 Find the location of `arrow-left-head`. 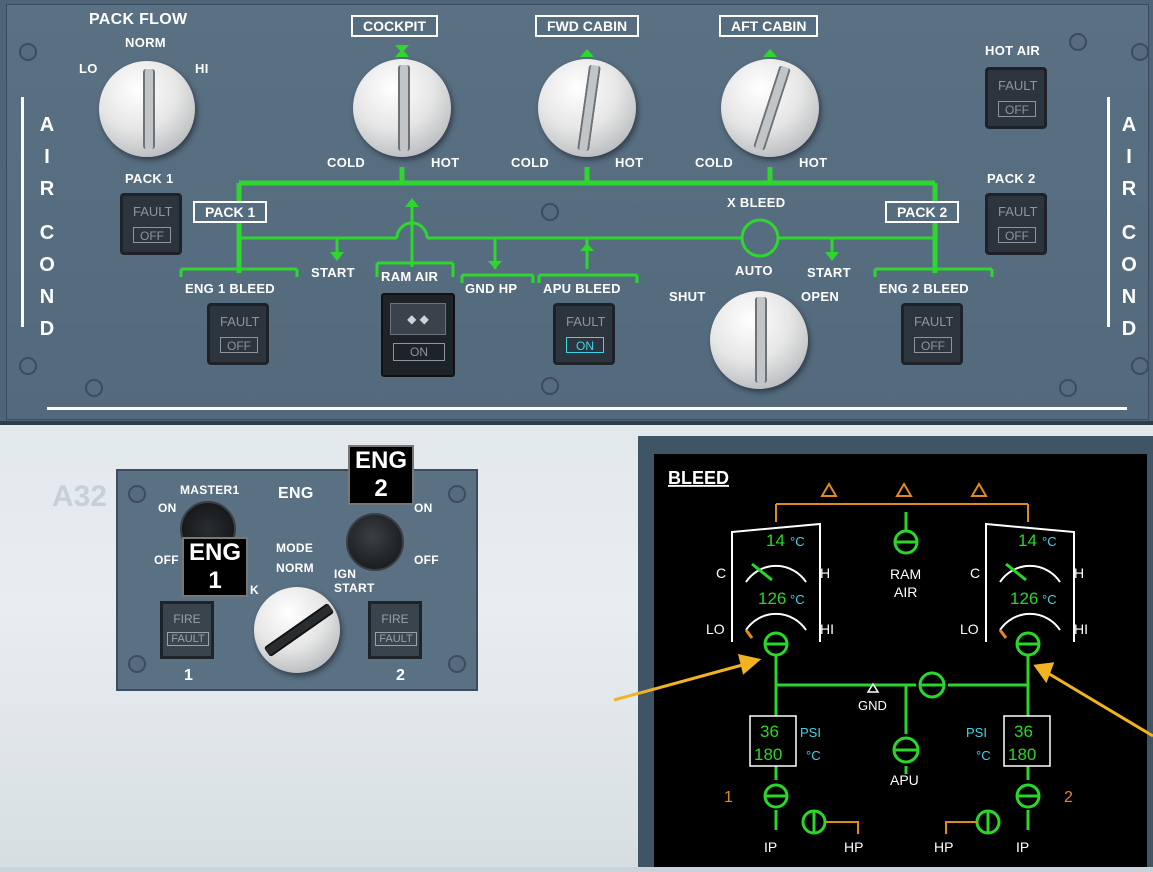

arrow-left-head is located at coordinates (749, 664).